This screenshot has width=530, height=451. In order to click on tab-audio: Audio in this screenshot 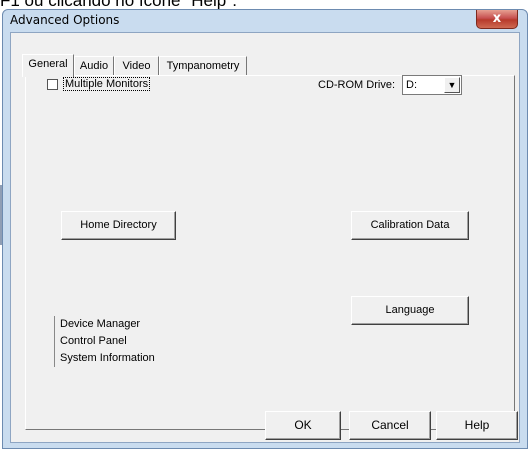, I will do `click(94, 66)`.